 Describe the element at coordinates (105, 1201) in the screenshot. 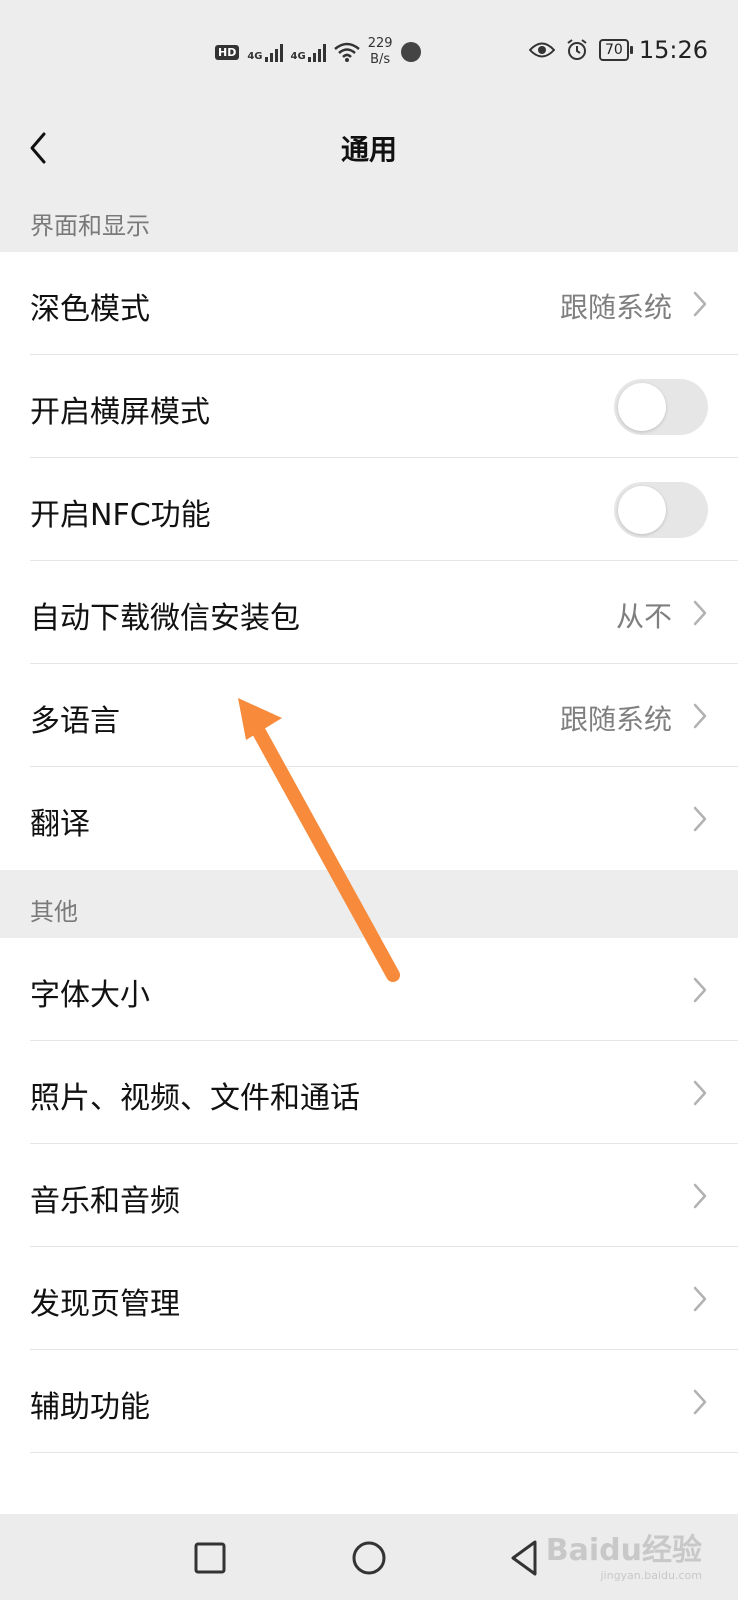

I see `row-label: 音乐和音频` at that location.